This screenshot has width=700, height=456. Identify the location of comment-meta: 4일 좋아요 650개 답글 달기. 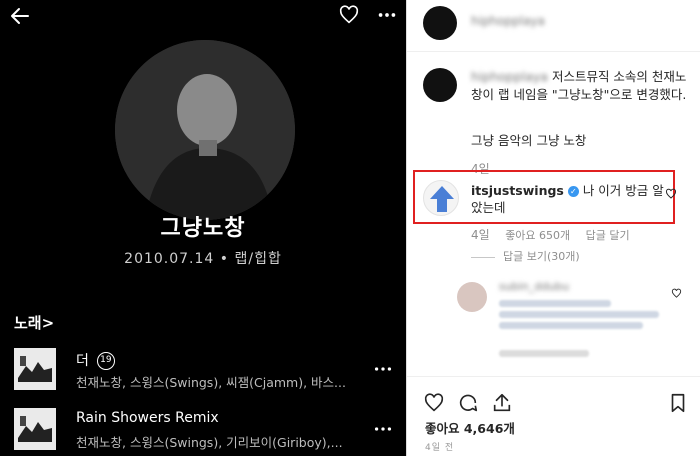
(556, 234).